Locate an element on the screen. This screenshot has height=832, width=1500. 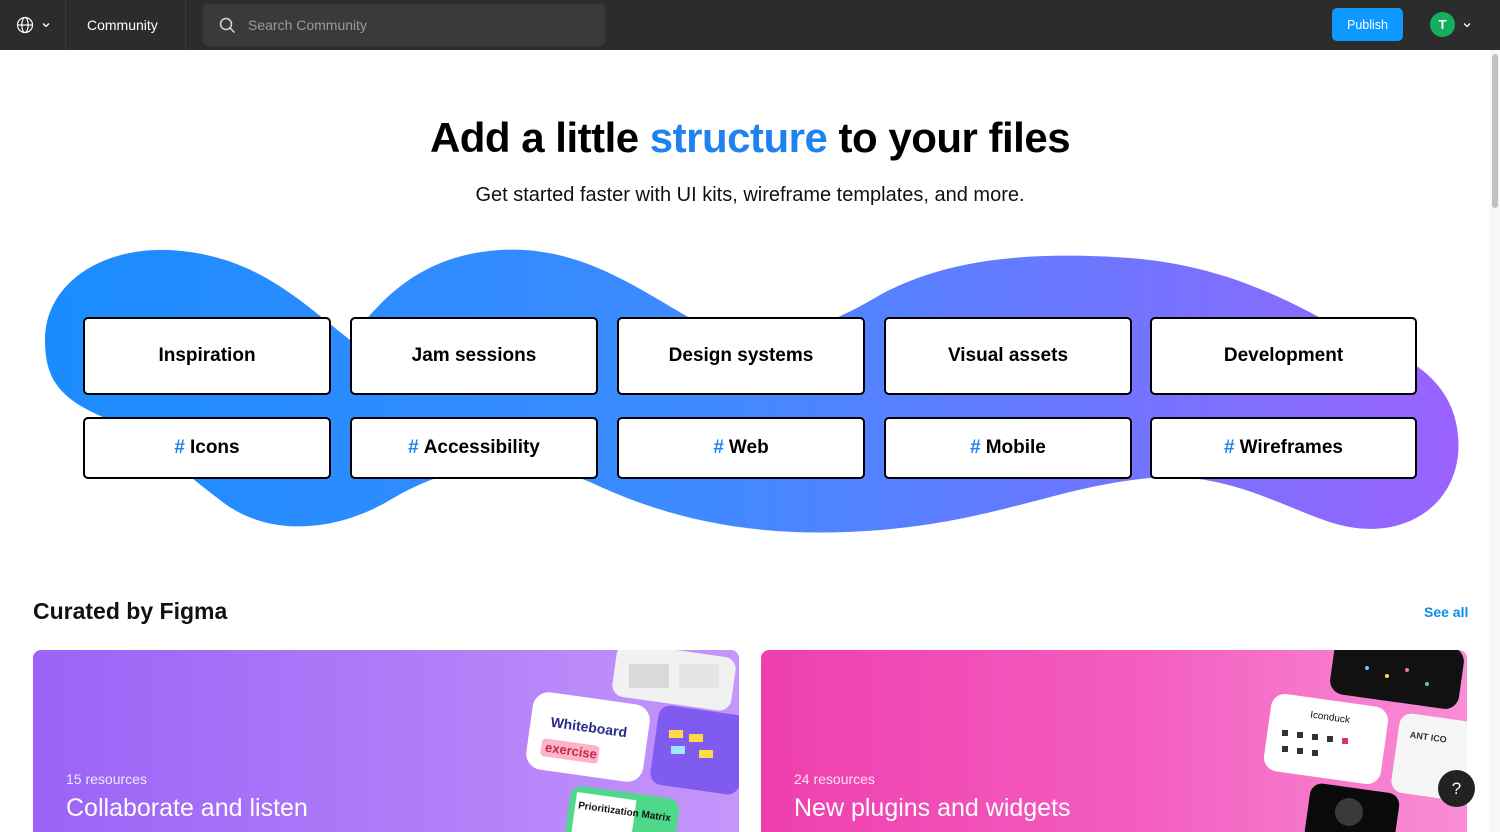
help-button: ? is located at coordinates (1456, 788).